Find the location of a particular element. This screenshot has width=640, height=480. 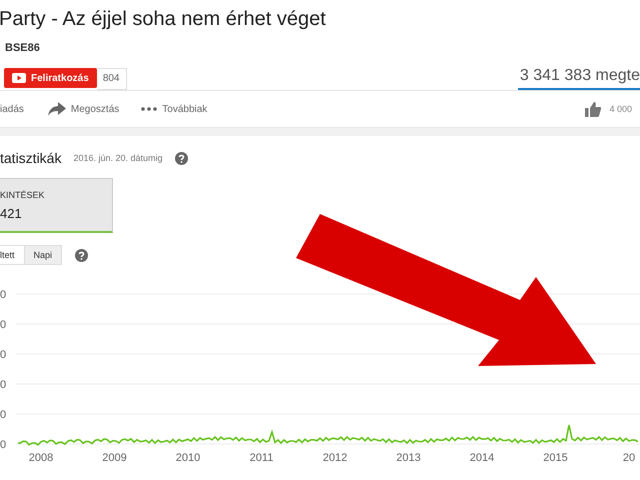

share-icon is located at coordinates (57, 109).